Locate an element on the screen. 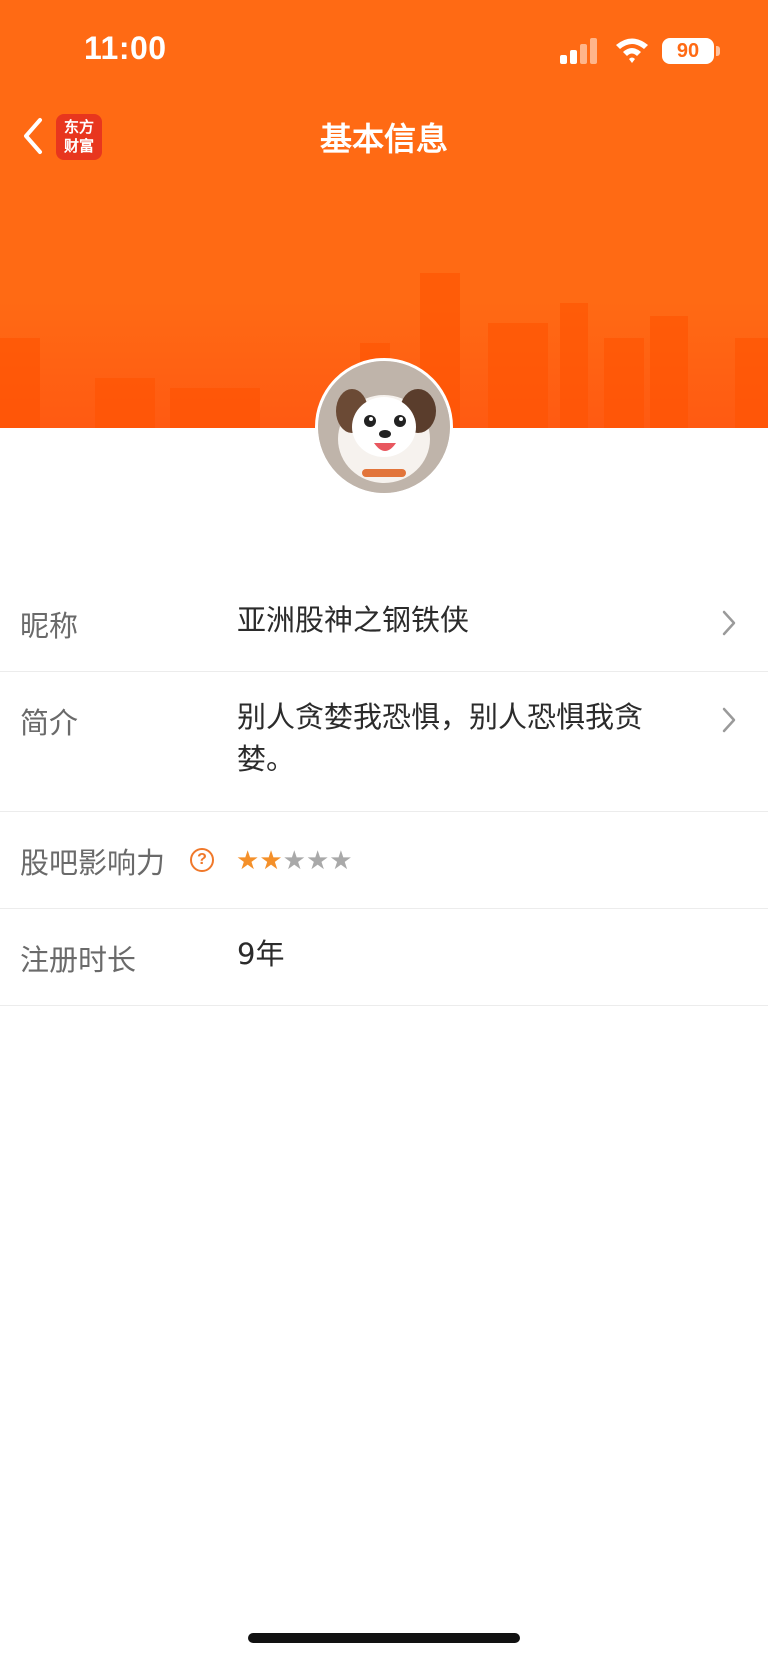  bio-value: 别人贪婪我恐惧，别人恐惧我贪婪。 is located at coordinates (440, 738).